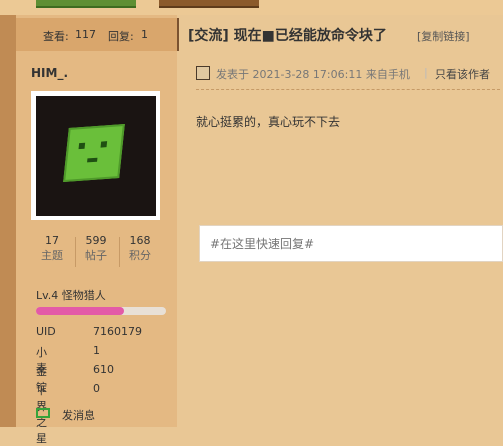 This screenshot has width=503, height=446. I want to click on envelope-icon, so click(43, 413).